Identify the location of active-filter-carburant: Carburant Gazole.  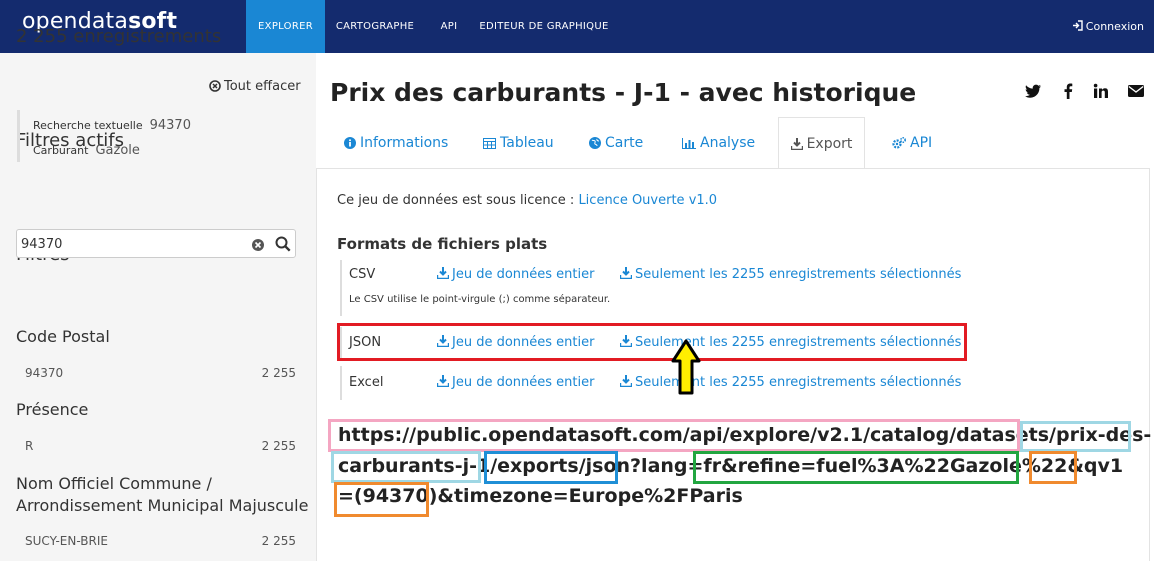
(86, 150).